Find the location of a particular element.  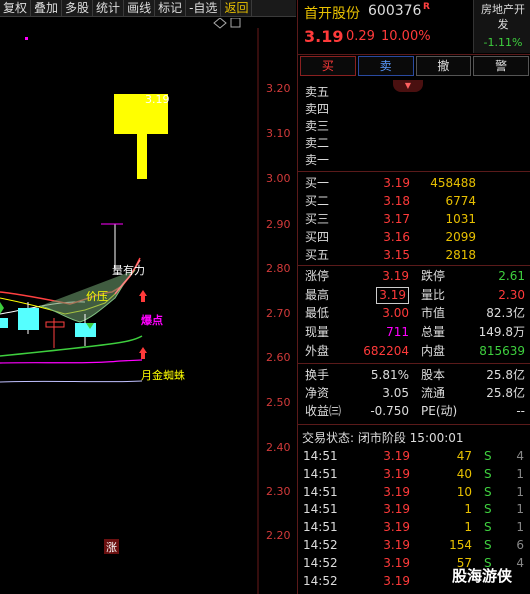

stat-label: 现量 is located at coordinates (317, 332).